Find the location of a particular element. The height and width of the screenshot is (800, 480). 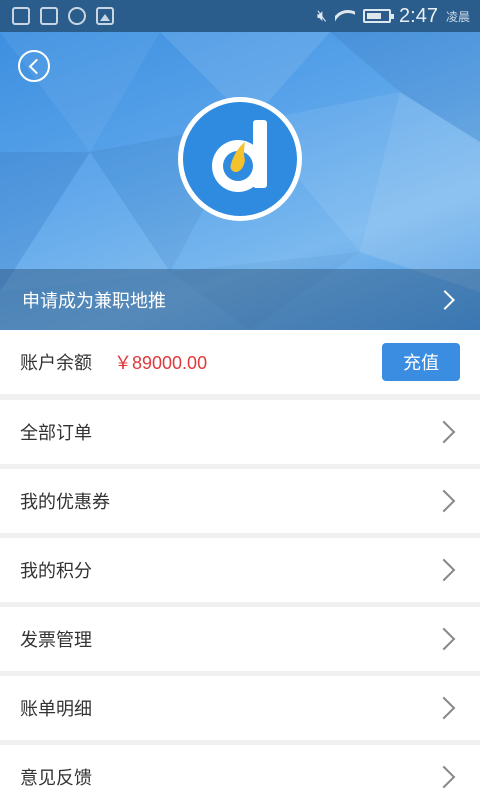

app-logo is located at coordinates (240, 159).